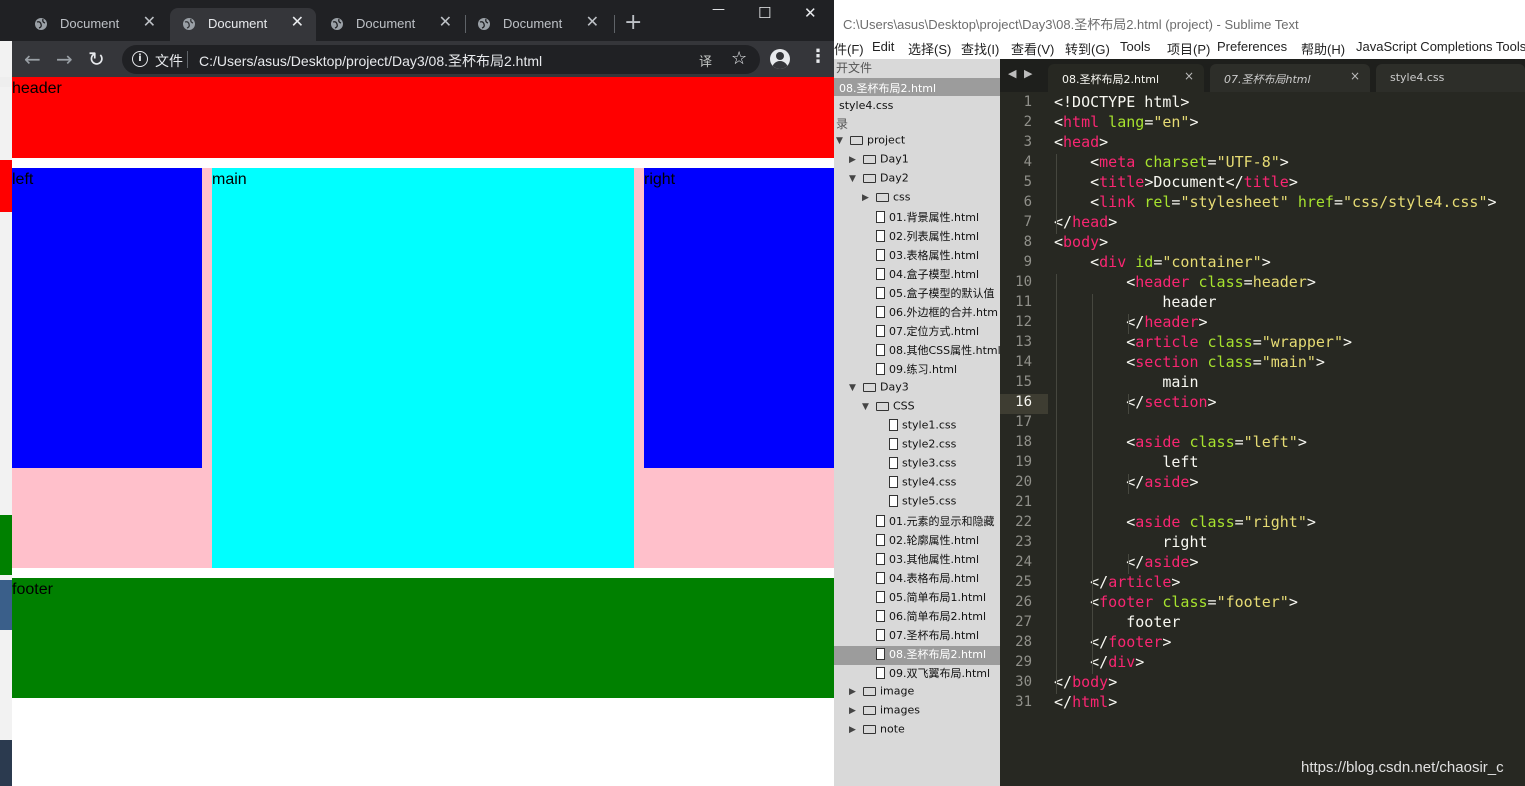  What do you see at coordinates (917, 503) in the screenshot?
I see `sidebar-file-item: style5.css` at bounding box center [917, 503].